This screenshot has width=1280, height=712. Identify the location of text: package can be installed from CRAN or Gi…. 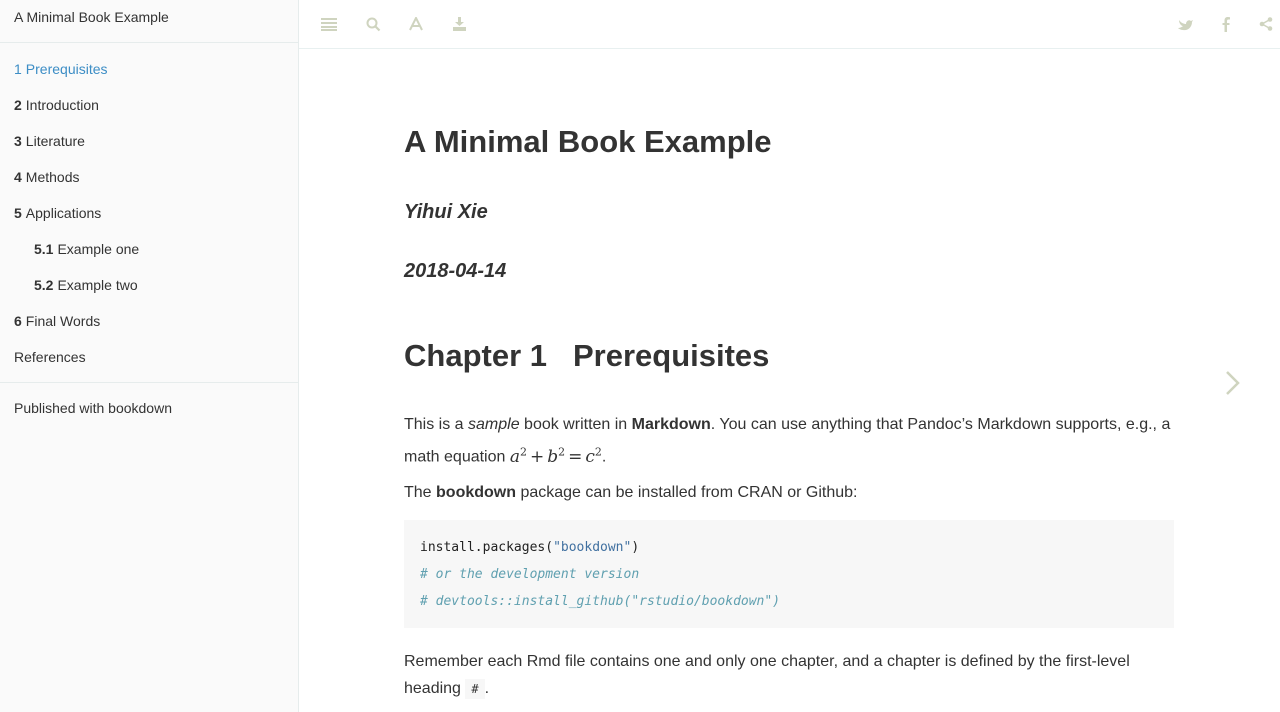
(687, 492).